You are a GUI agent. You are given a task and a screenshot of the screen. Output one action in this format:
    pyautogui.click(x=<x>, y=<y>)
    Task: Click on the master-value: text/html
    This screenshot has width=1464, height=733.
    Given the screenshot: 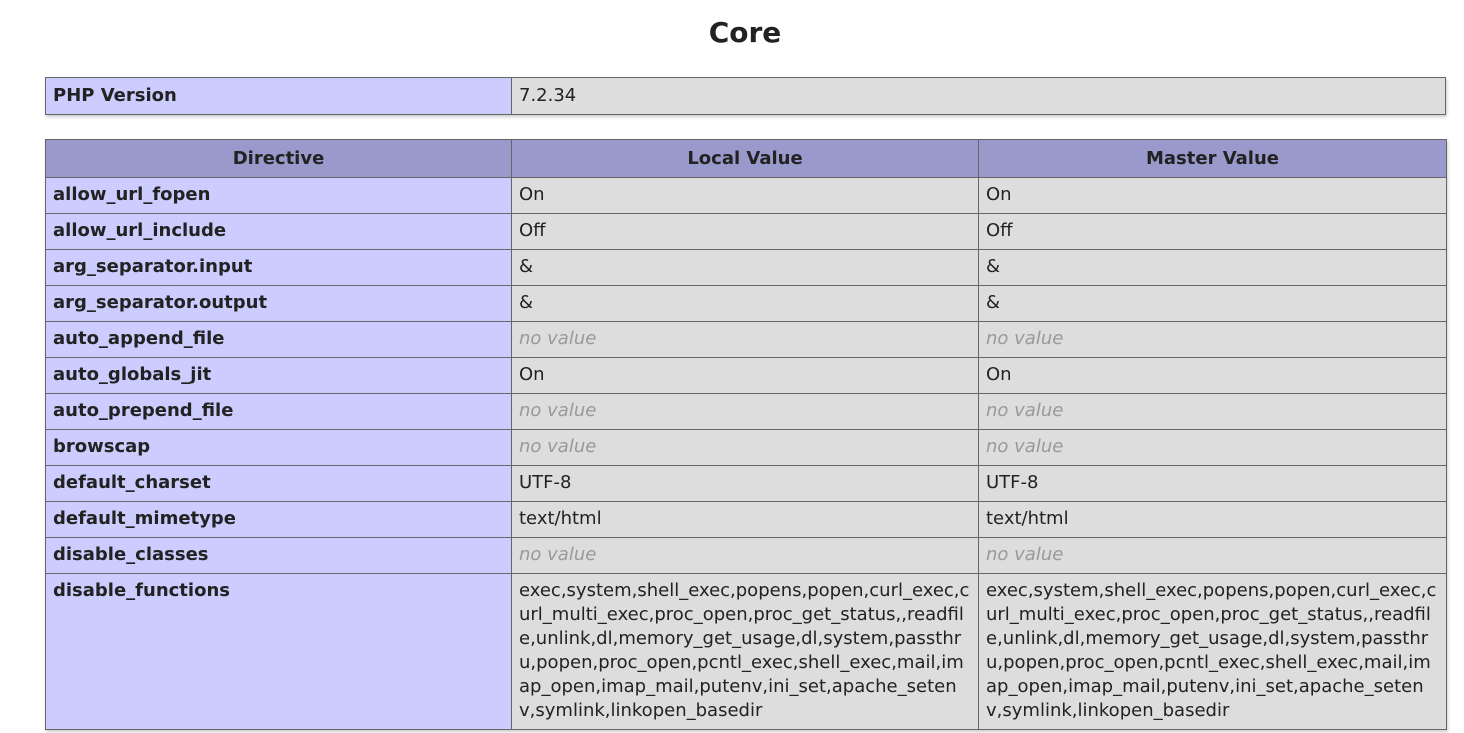 What is the action you would take?
    pyautogui.click(x=1212, y=519)
    